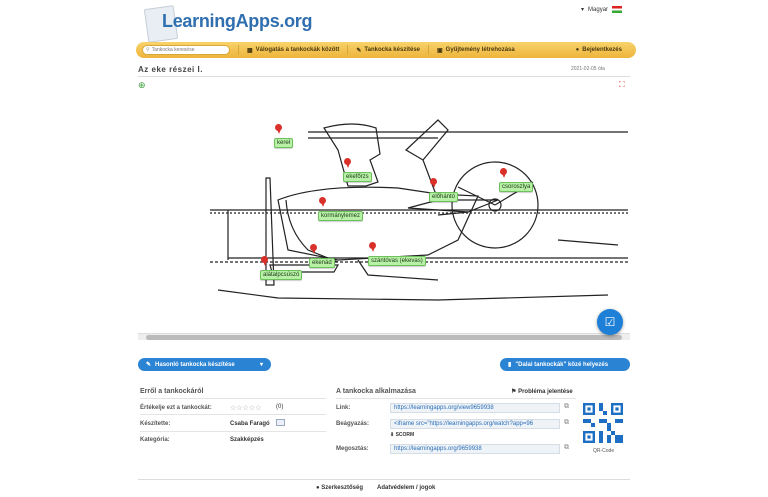  Describe the element at coordinates (341, 216) in the screenshot. I see `drop-label-kormanylemez: kormánylemez` at that location.